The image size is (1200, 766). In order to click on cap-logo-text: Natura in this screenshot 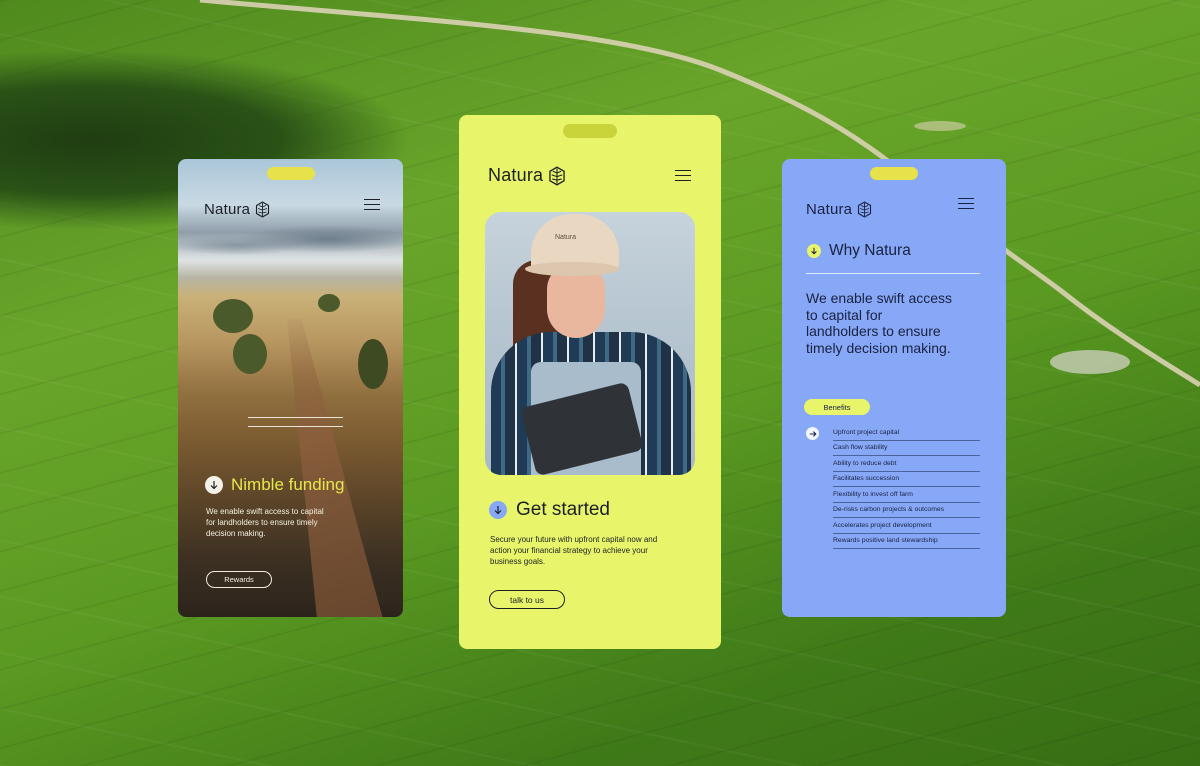, I will do `click(566, 237)`.